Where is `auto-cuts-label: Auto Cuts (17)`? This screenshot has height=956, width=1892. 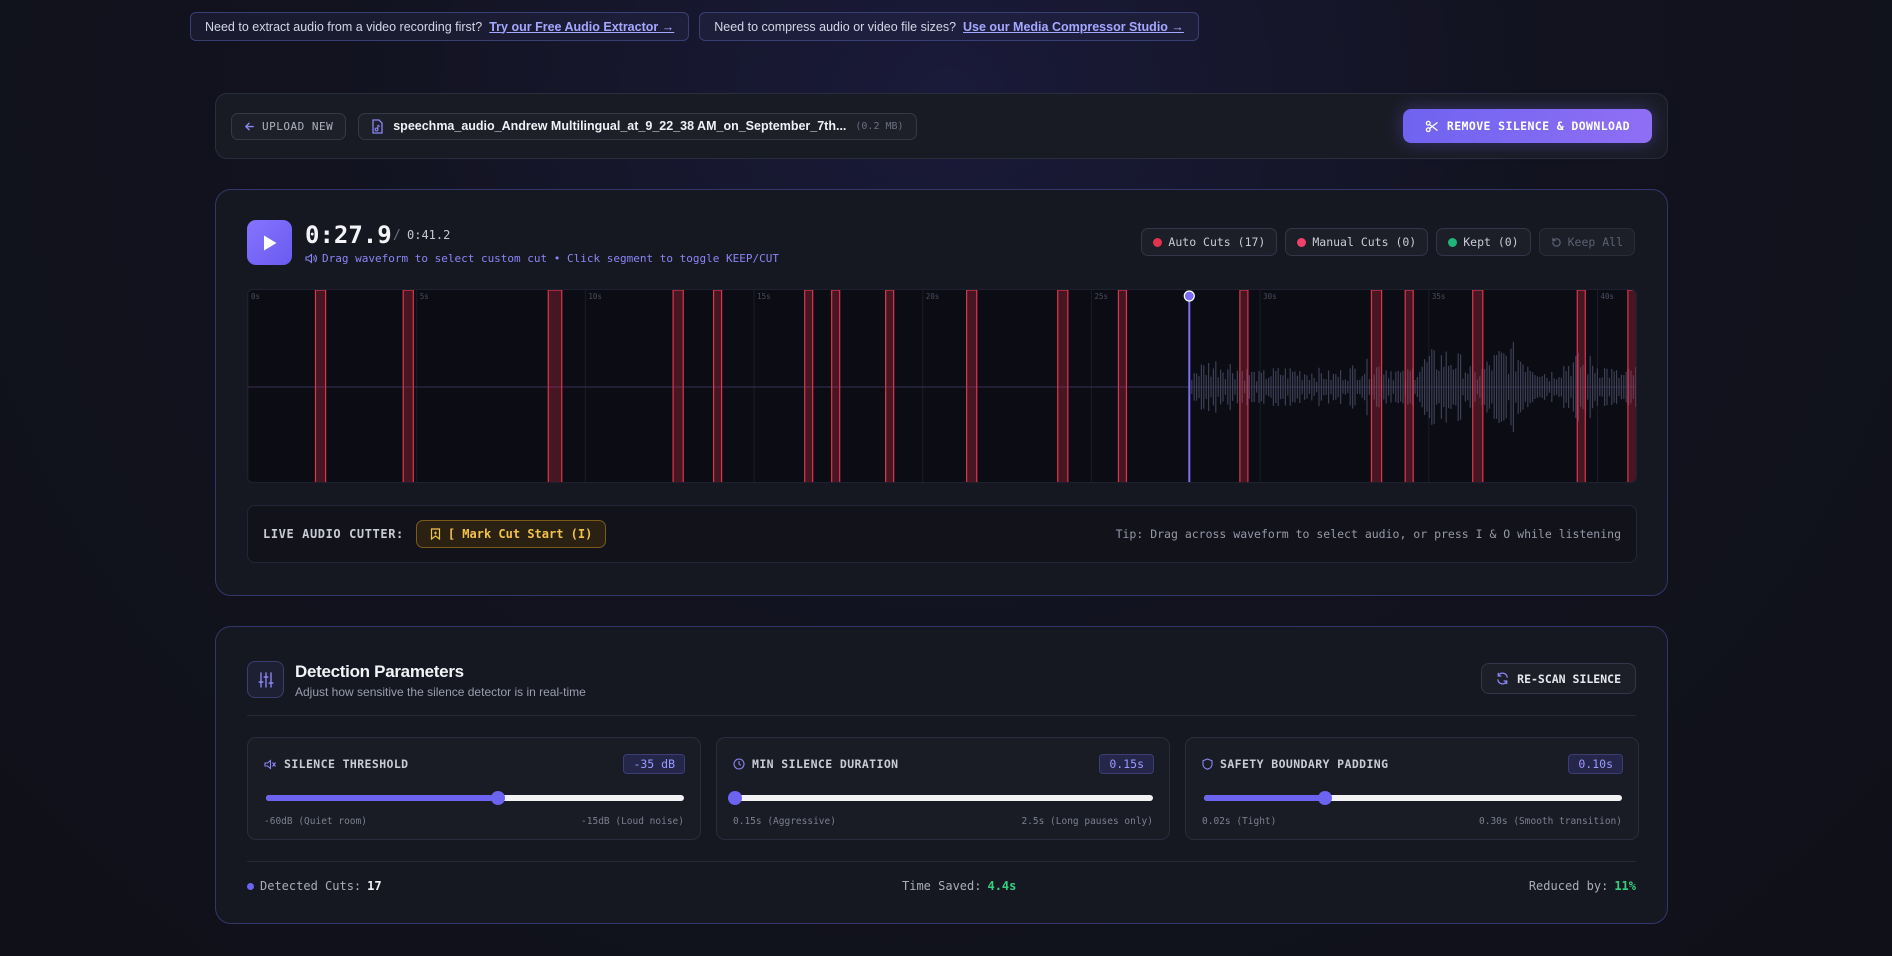 auto-cuts-label: Auto Cuts (17) is located at coordinates (1217, 242).